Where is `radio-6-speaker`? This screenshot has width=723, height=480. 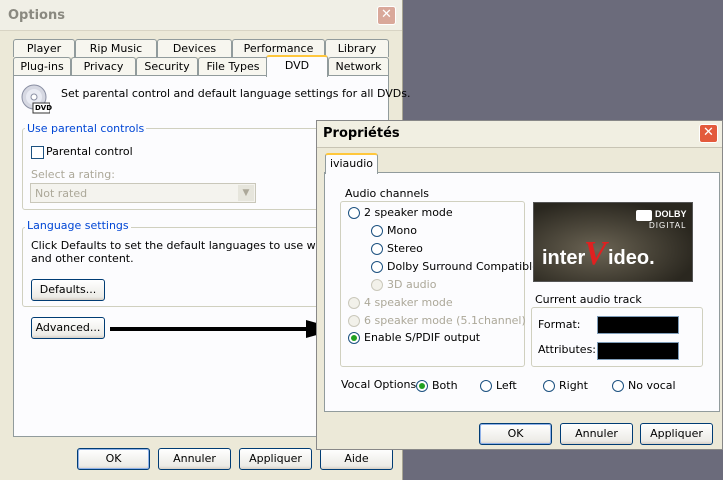 radio-6-speaker is located at coordinates (354, 321).